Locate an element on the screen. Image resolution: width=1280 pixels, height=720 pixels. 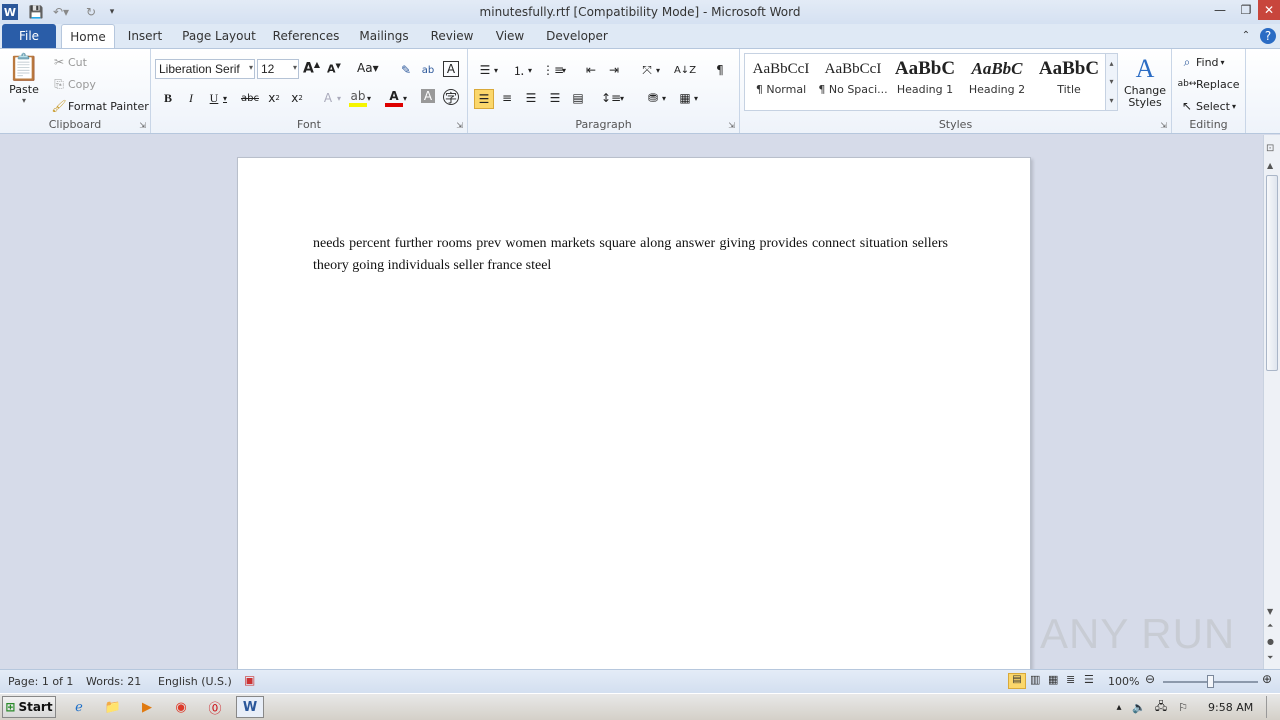
styles-scroll: ▴ ▾ ▾ is located at coordinates (1112, 82).